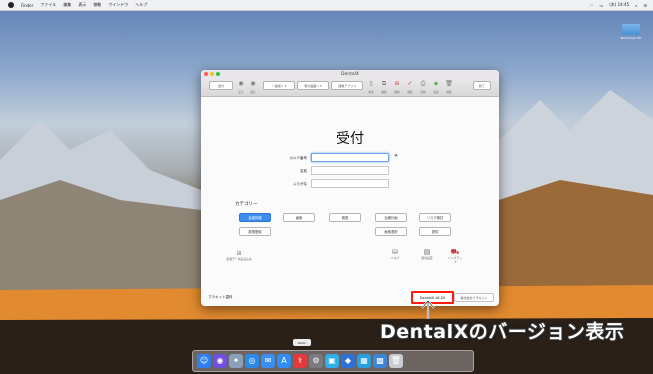  What do you see at coordinates (645, 5) in the screenshot?
I see `notification-icon: ☰` at bounding box center [645, 5].